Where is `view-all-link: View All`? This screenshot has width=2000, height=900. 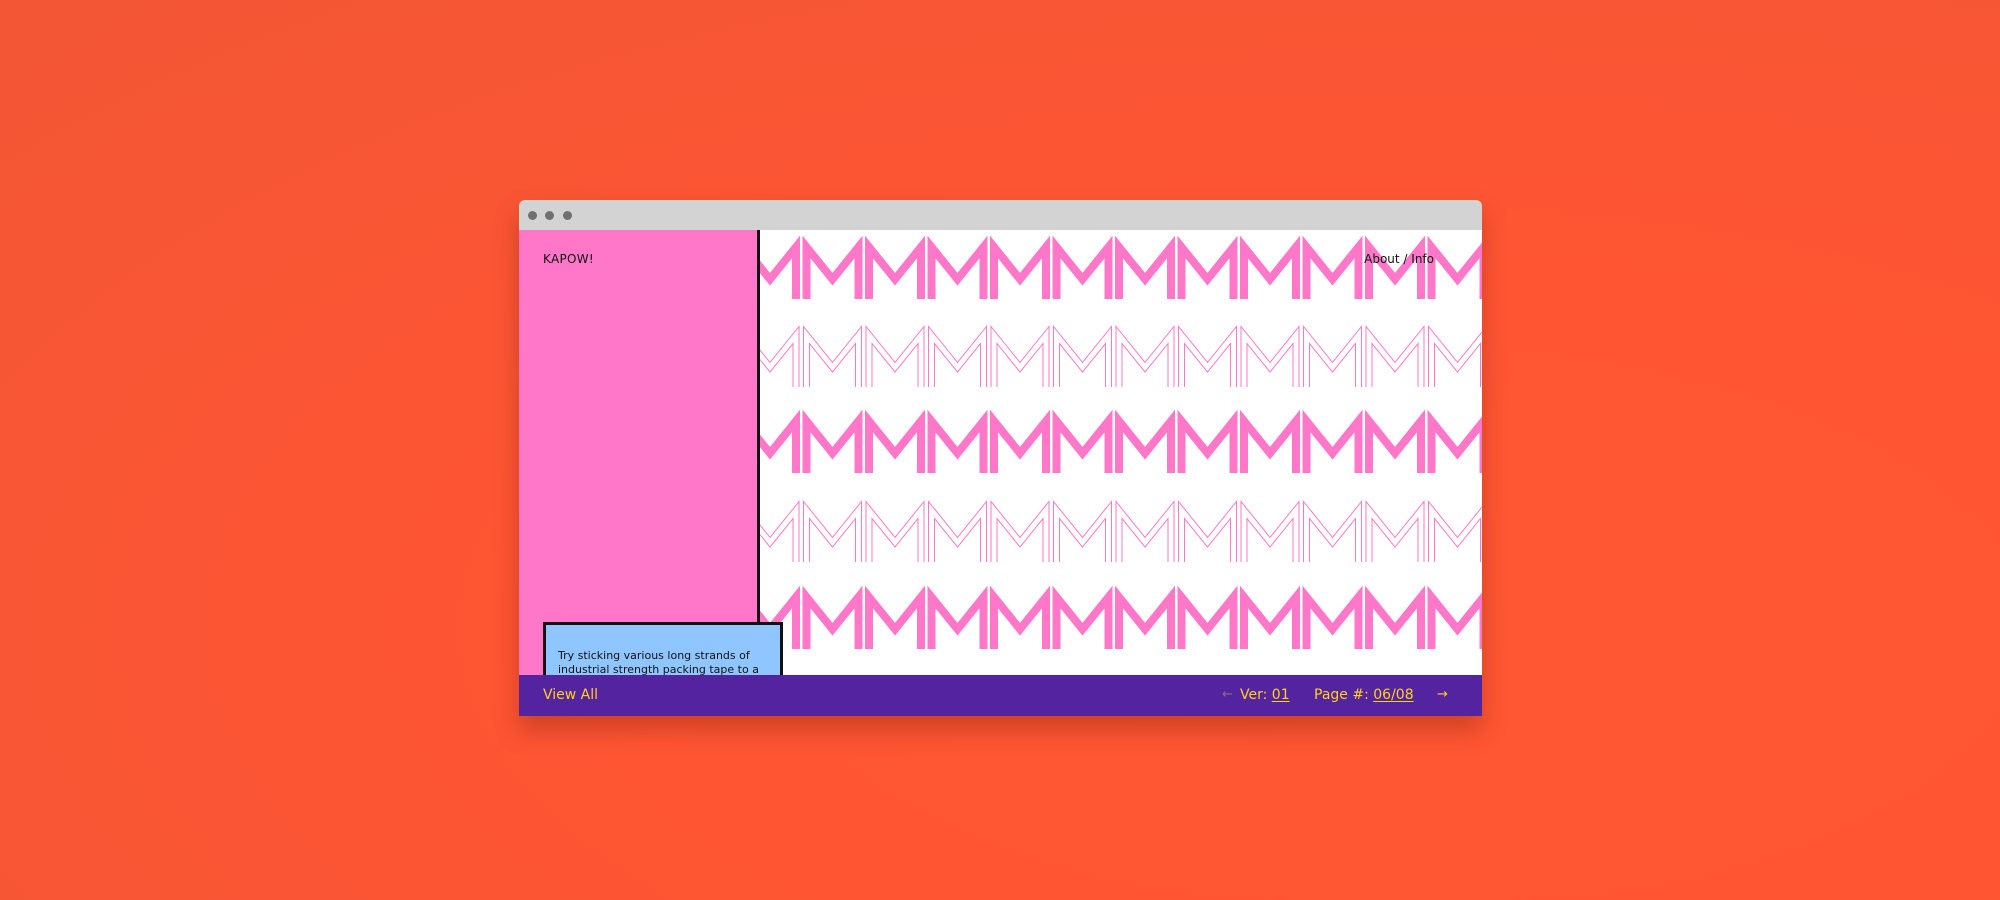 view-all-link: View All is located at coordinates (570, 695).